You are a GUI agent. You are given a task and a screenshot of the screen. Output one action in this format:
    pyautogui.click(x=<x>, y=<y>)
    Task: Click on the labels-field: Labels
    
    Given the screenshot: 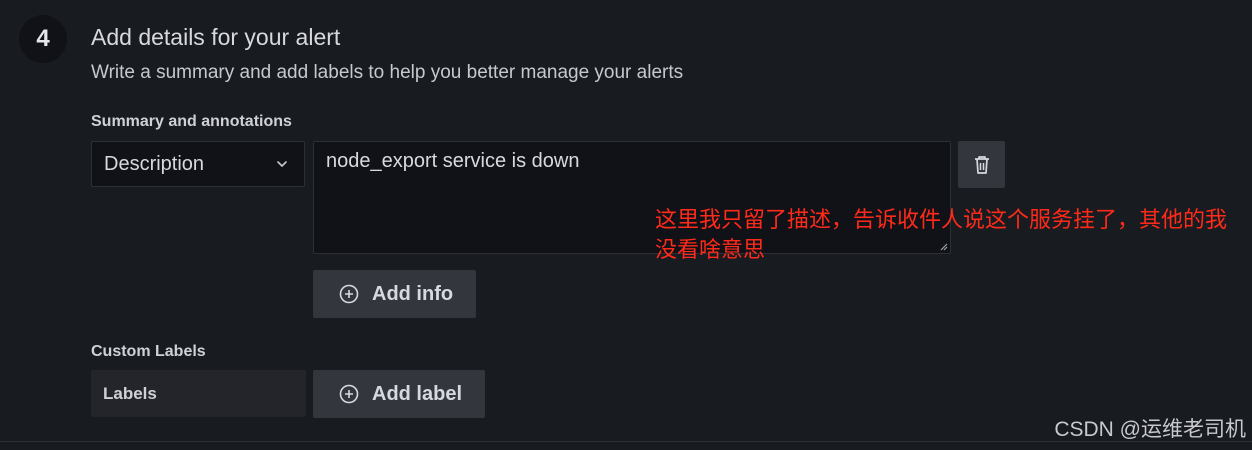 What is the action you would take?
    pyautogui.click(x=198, y=393)
    